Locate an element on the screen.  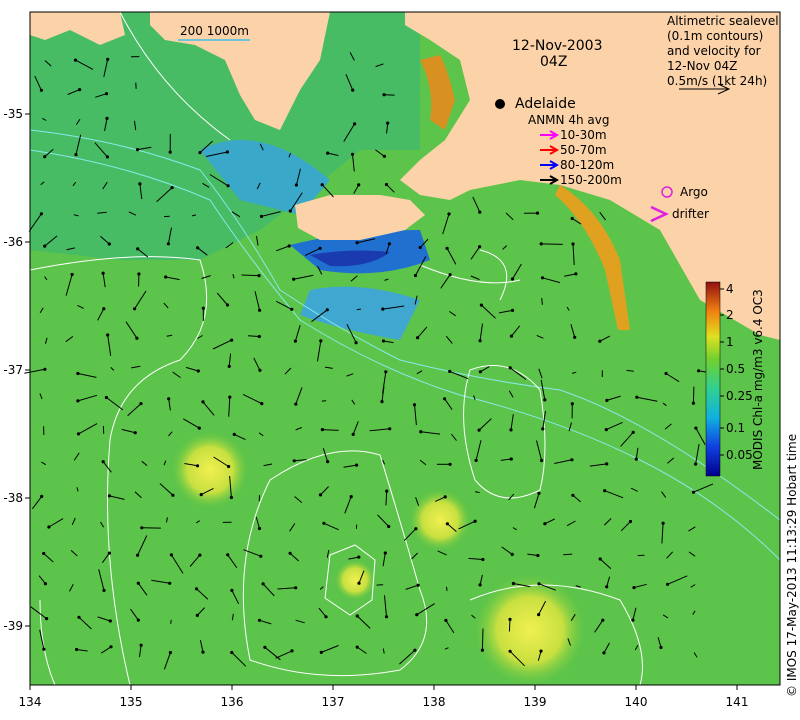
colorbar-tick-label: 0.05 is located at coordinates (739, 455).